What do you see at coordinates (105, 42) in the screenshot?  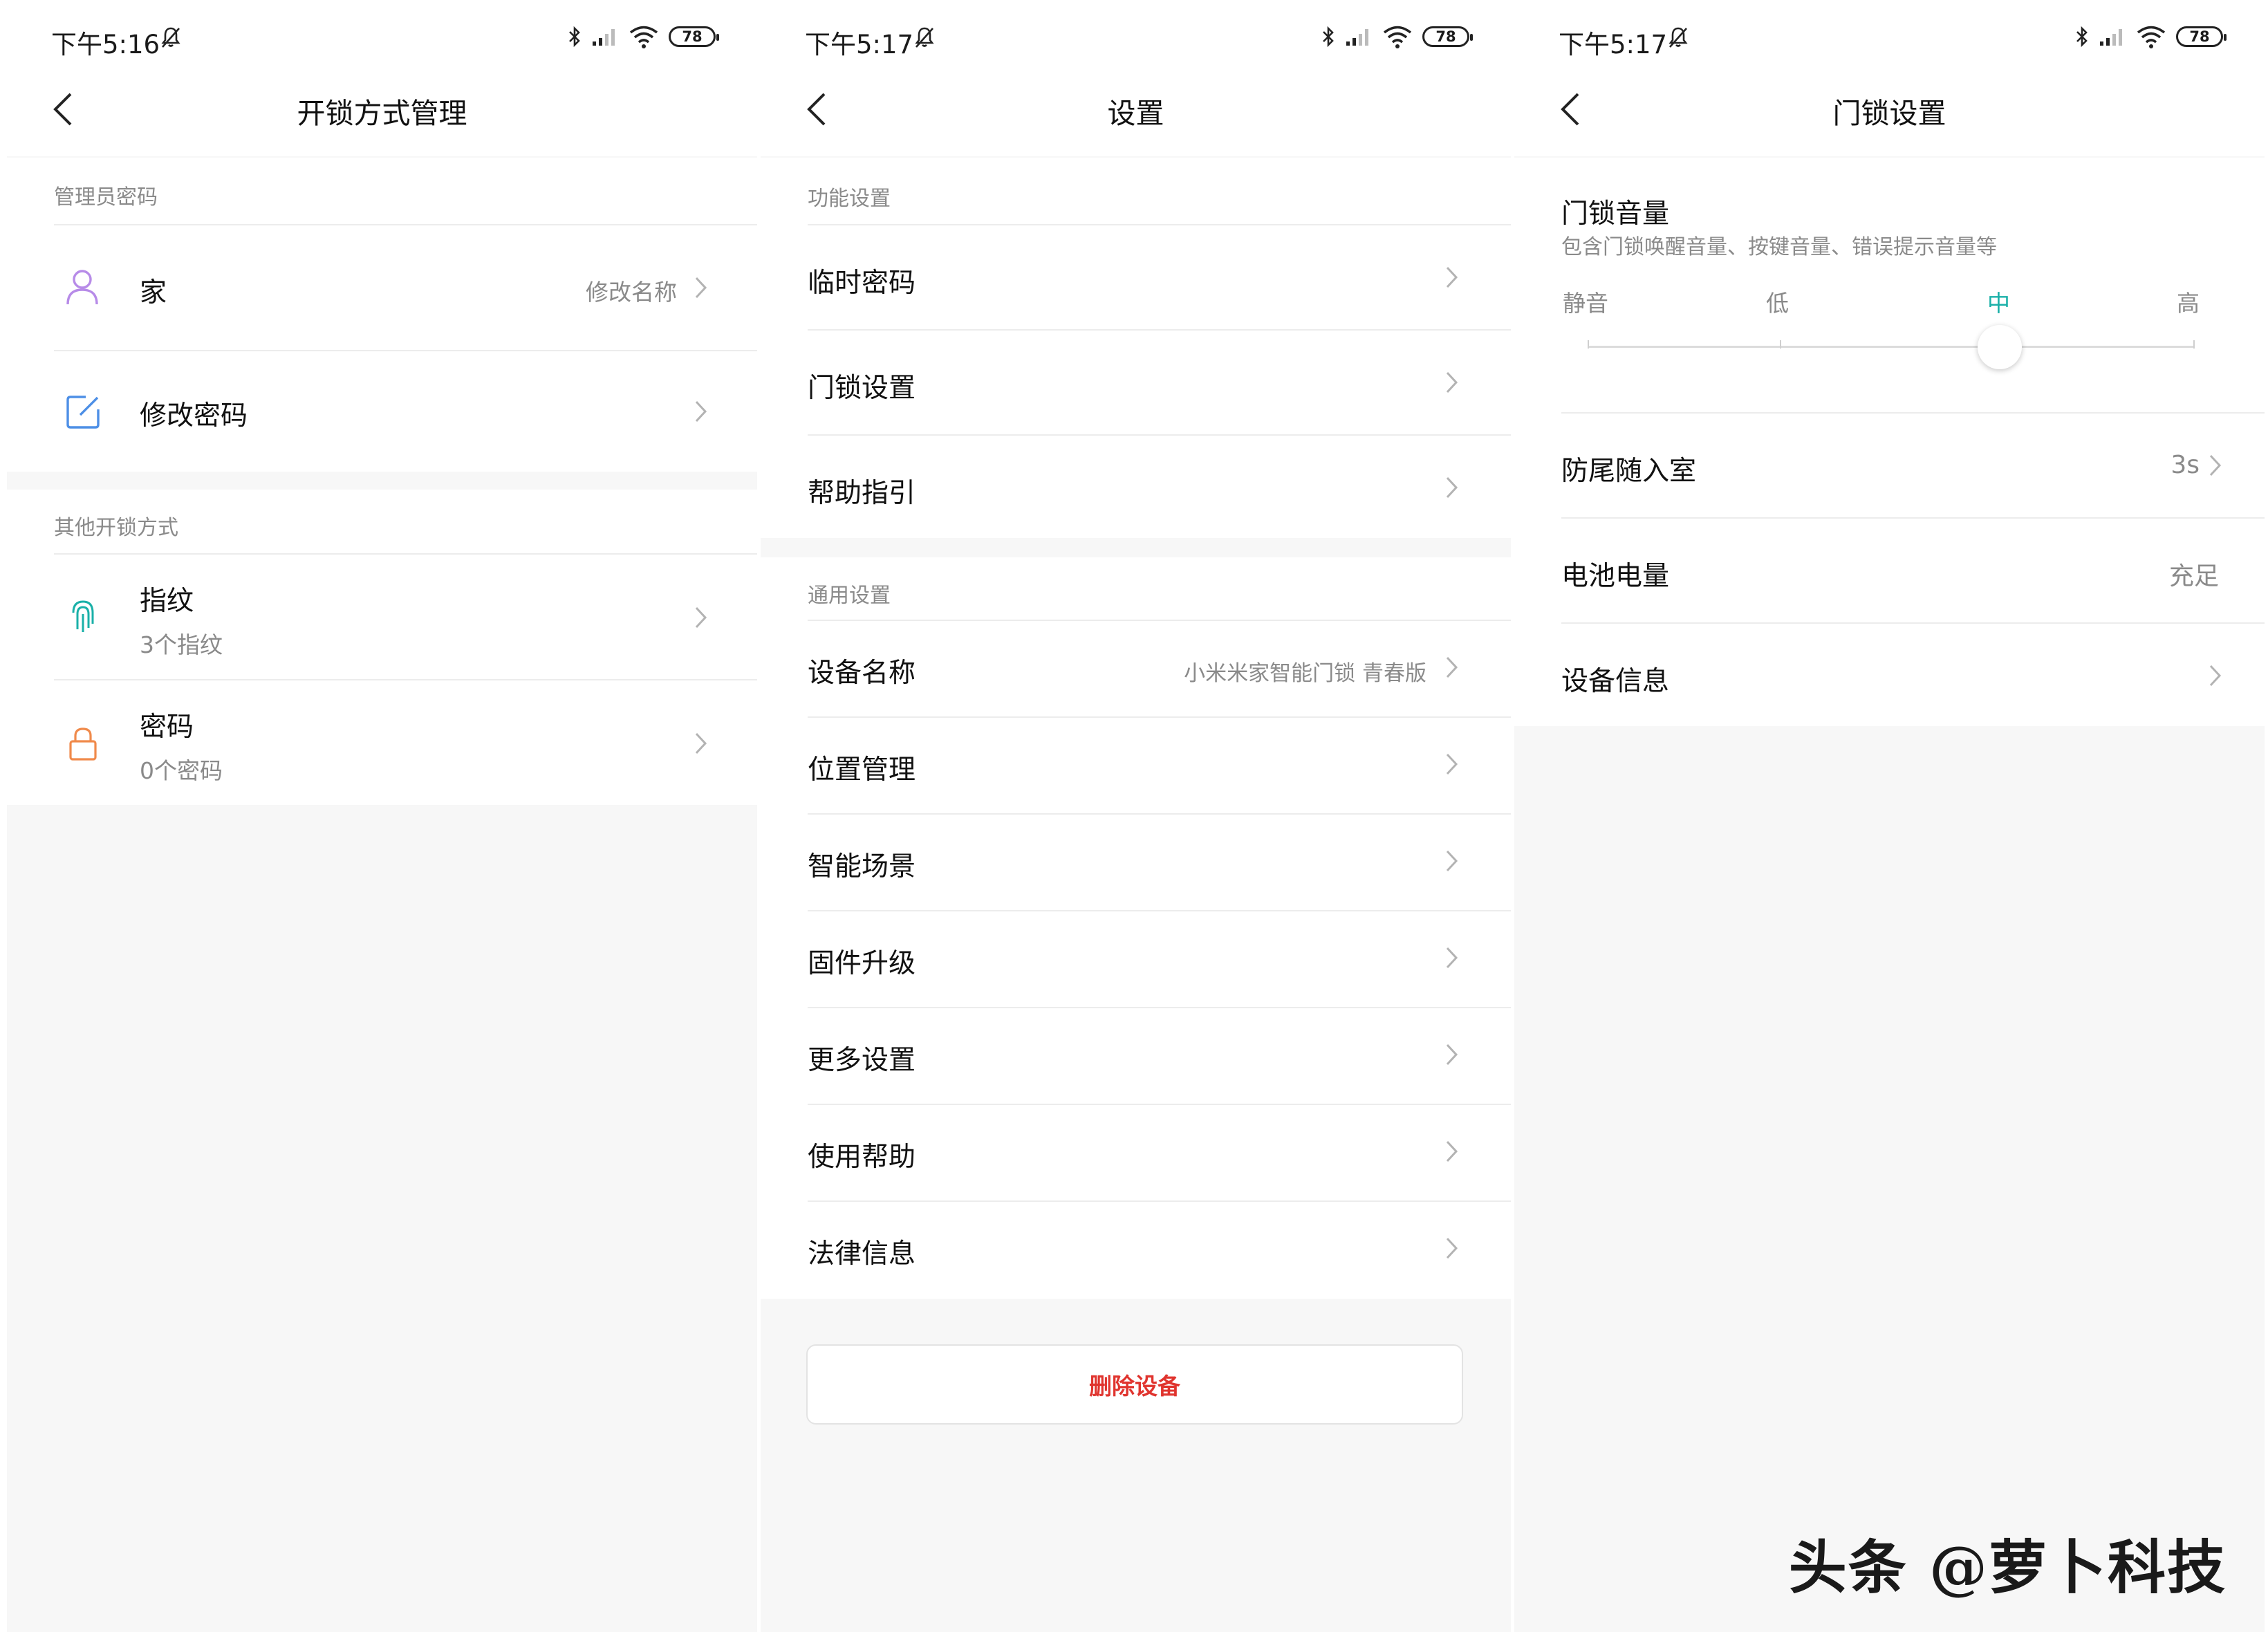 I see `status-time: 下午5:16` at bounding box center [105, 42].